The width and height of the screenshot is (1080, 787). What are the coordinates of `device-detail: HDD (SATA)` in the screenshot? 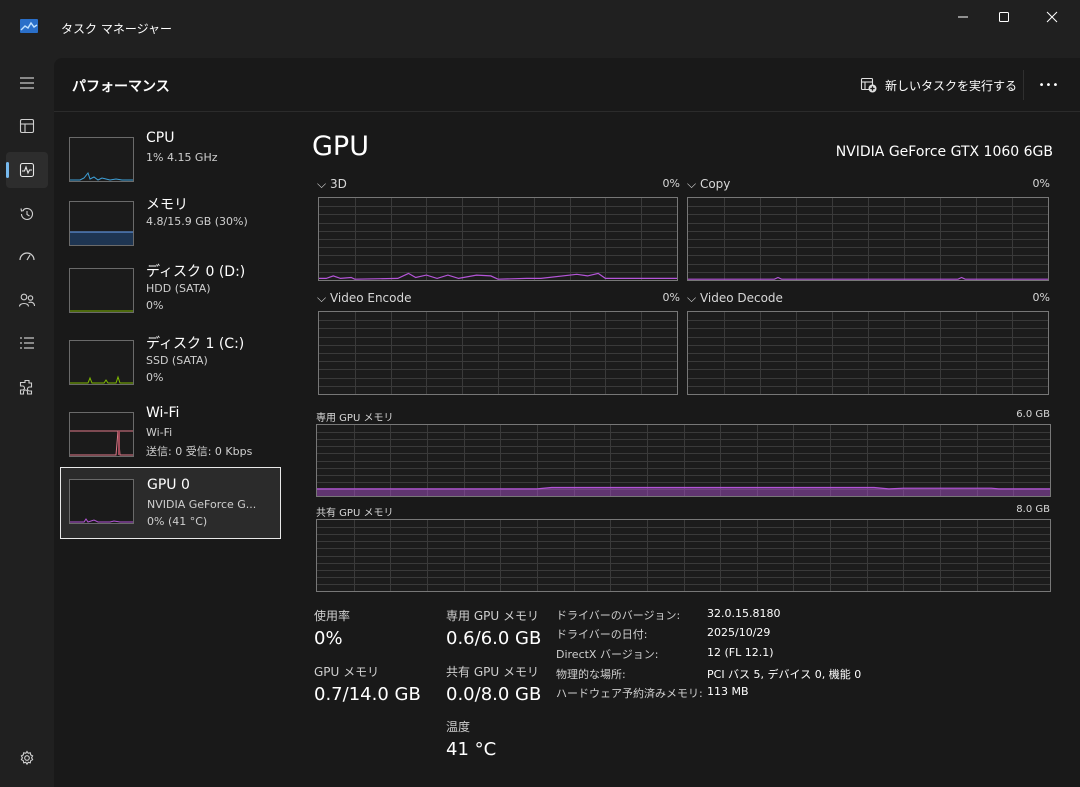 It's located at (178, 288).